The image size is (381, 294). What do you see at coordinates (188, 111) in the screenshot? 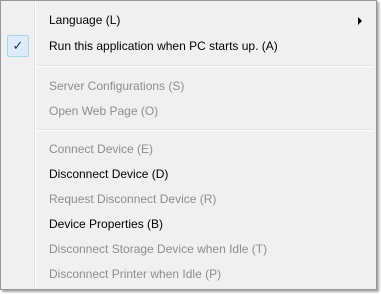
I see `menu-item-open-web-page: Open Web Page (O)` at bounding box center [188, 111].